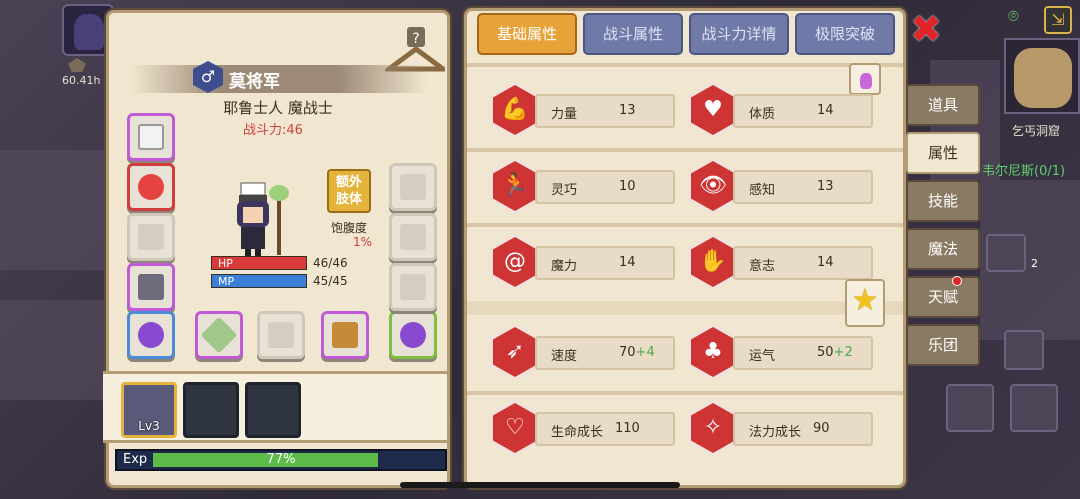 The width and height of the screenshot is (1080, 499). Describe the element at coordinates (713, 186) in the screenshot. I see `perception-icon: 👁` at that location.